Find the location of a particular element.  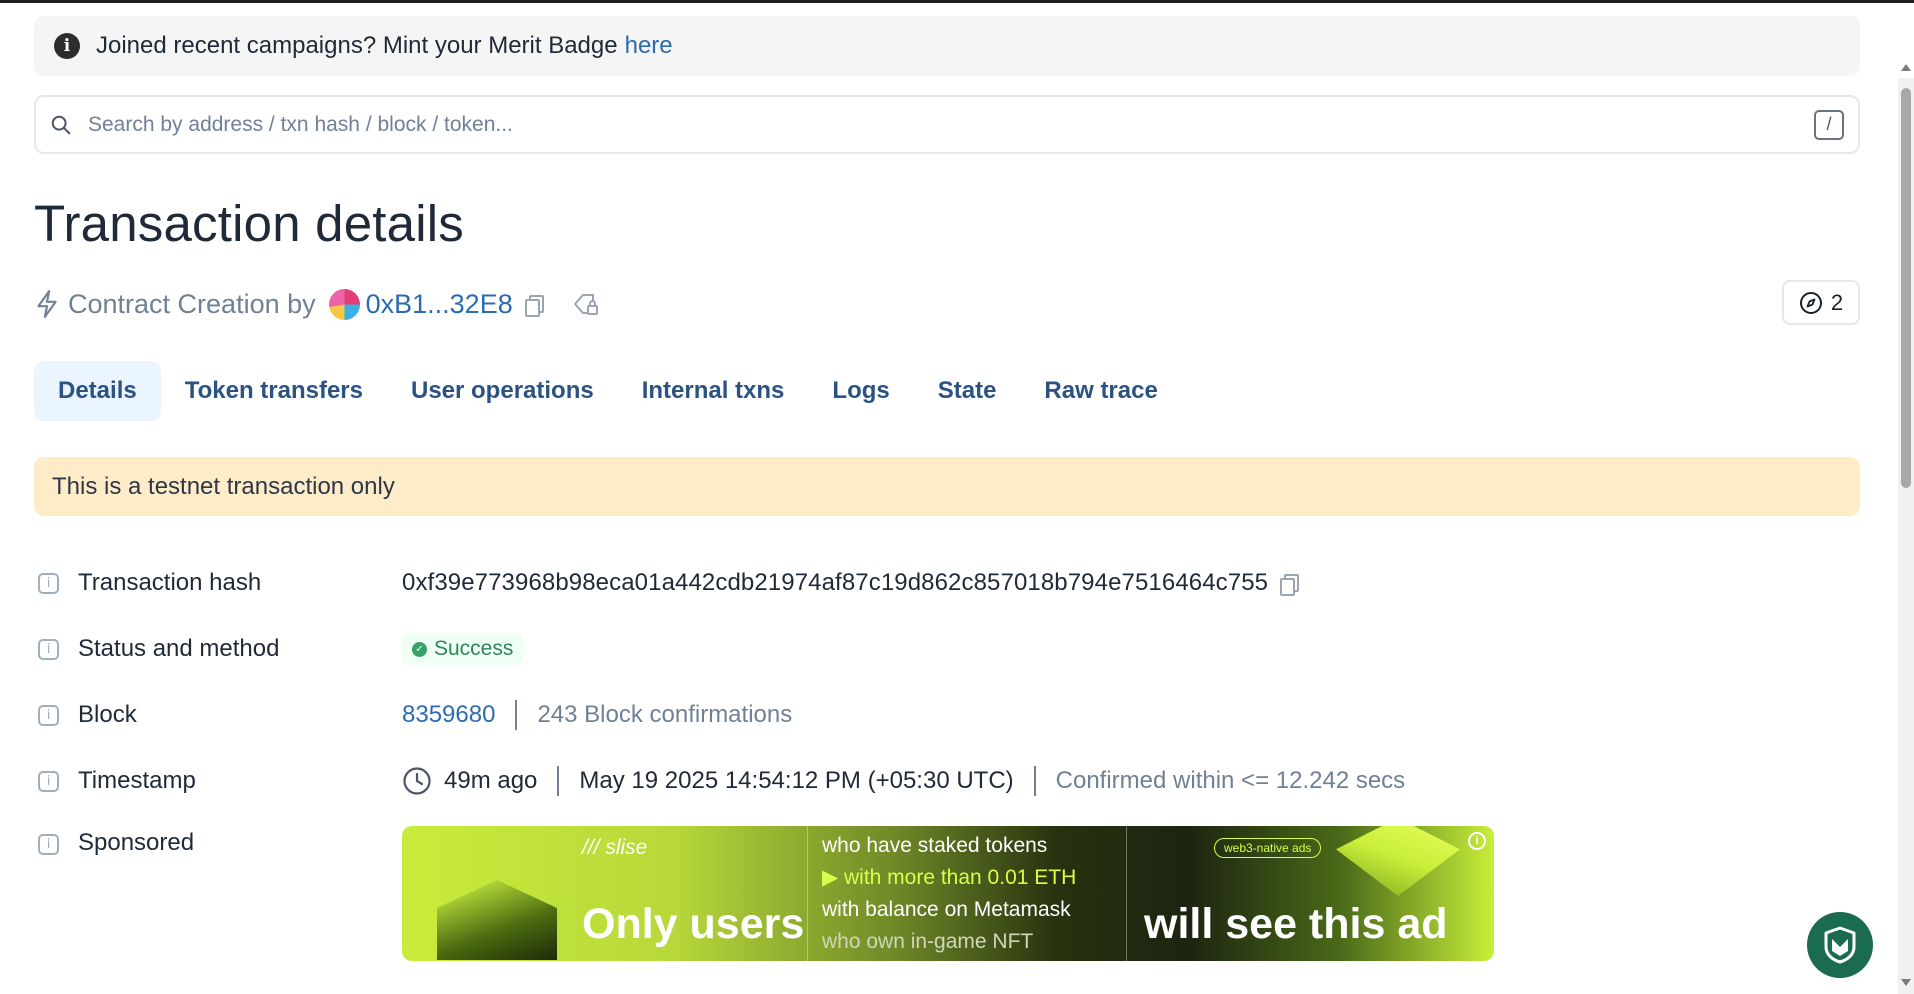

status-badge: ✓ Success is located at coordinates (463, 649).